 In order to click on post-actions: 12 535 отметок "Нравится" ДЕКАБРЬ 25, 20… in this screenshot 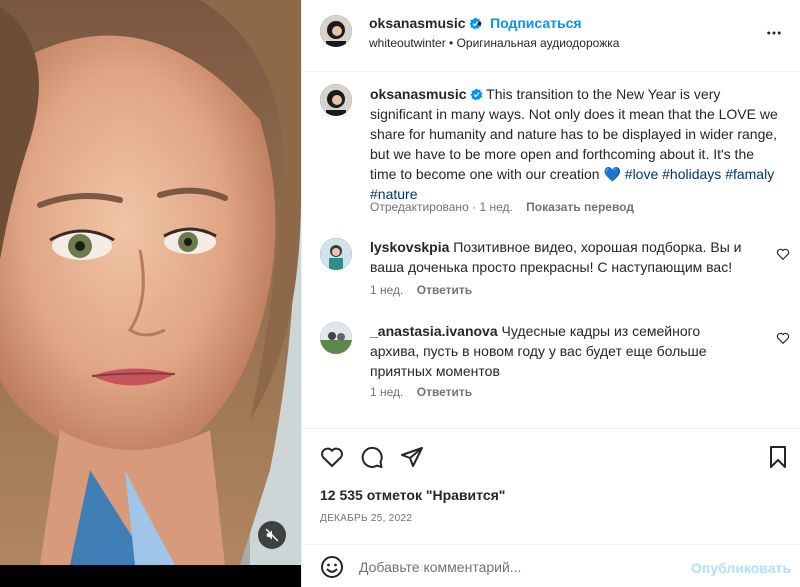, I will do `click(551, 480)`.